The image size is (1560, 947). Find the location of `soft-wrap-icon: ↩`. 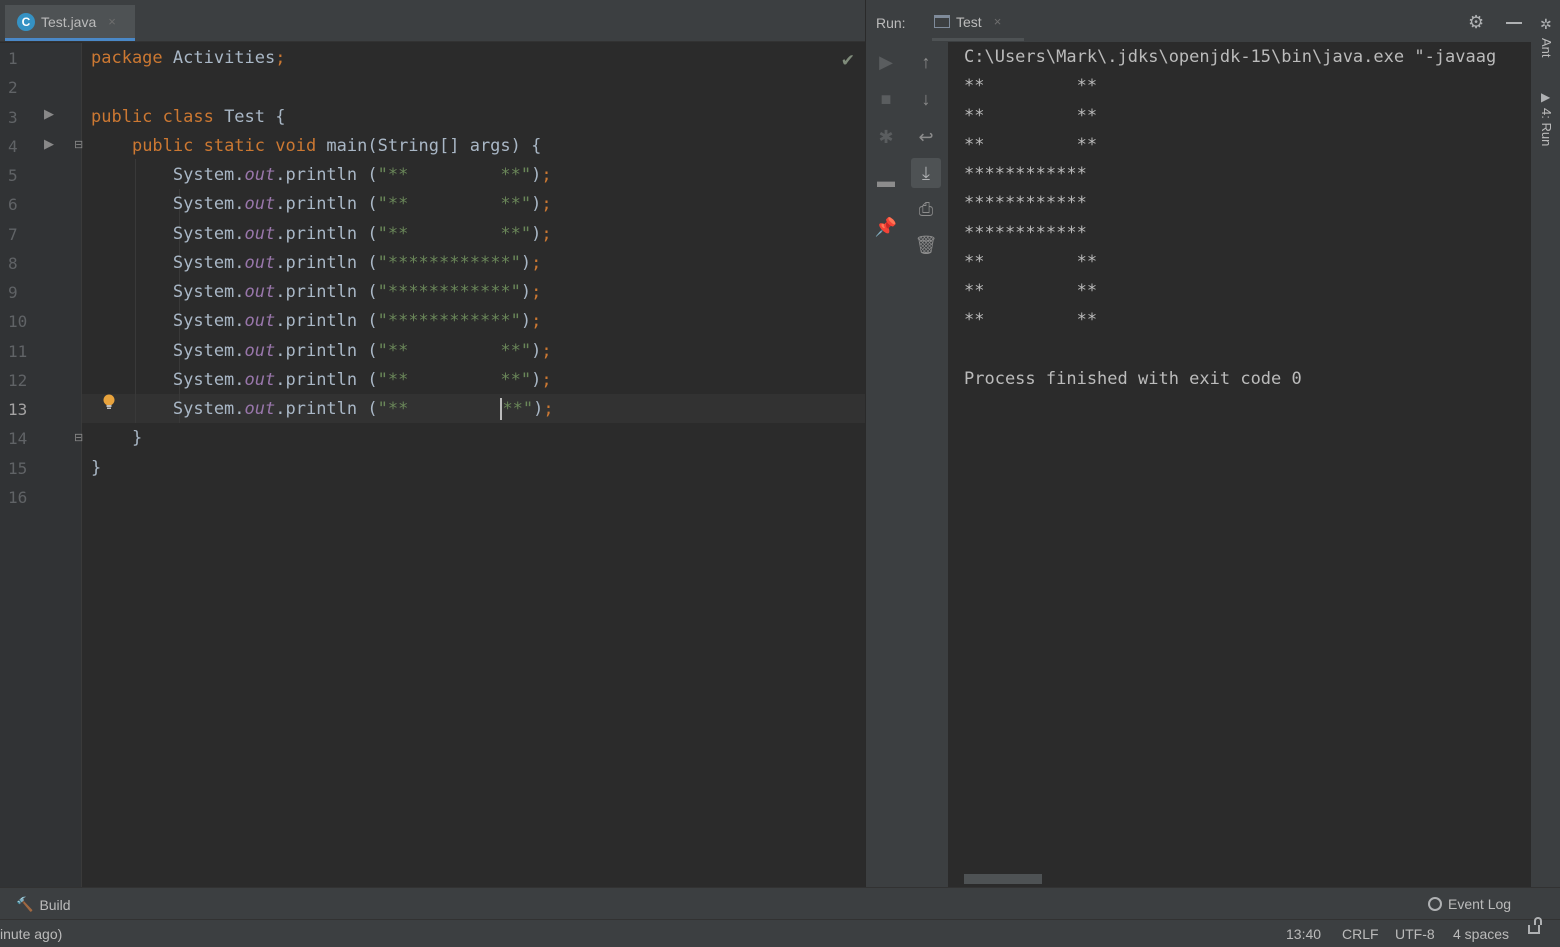

soft-wrap-icon: ↩ is located at coordinates (926, 137).